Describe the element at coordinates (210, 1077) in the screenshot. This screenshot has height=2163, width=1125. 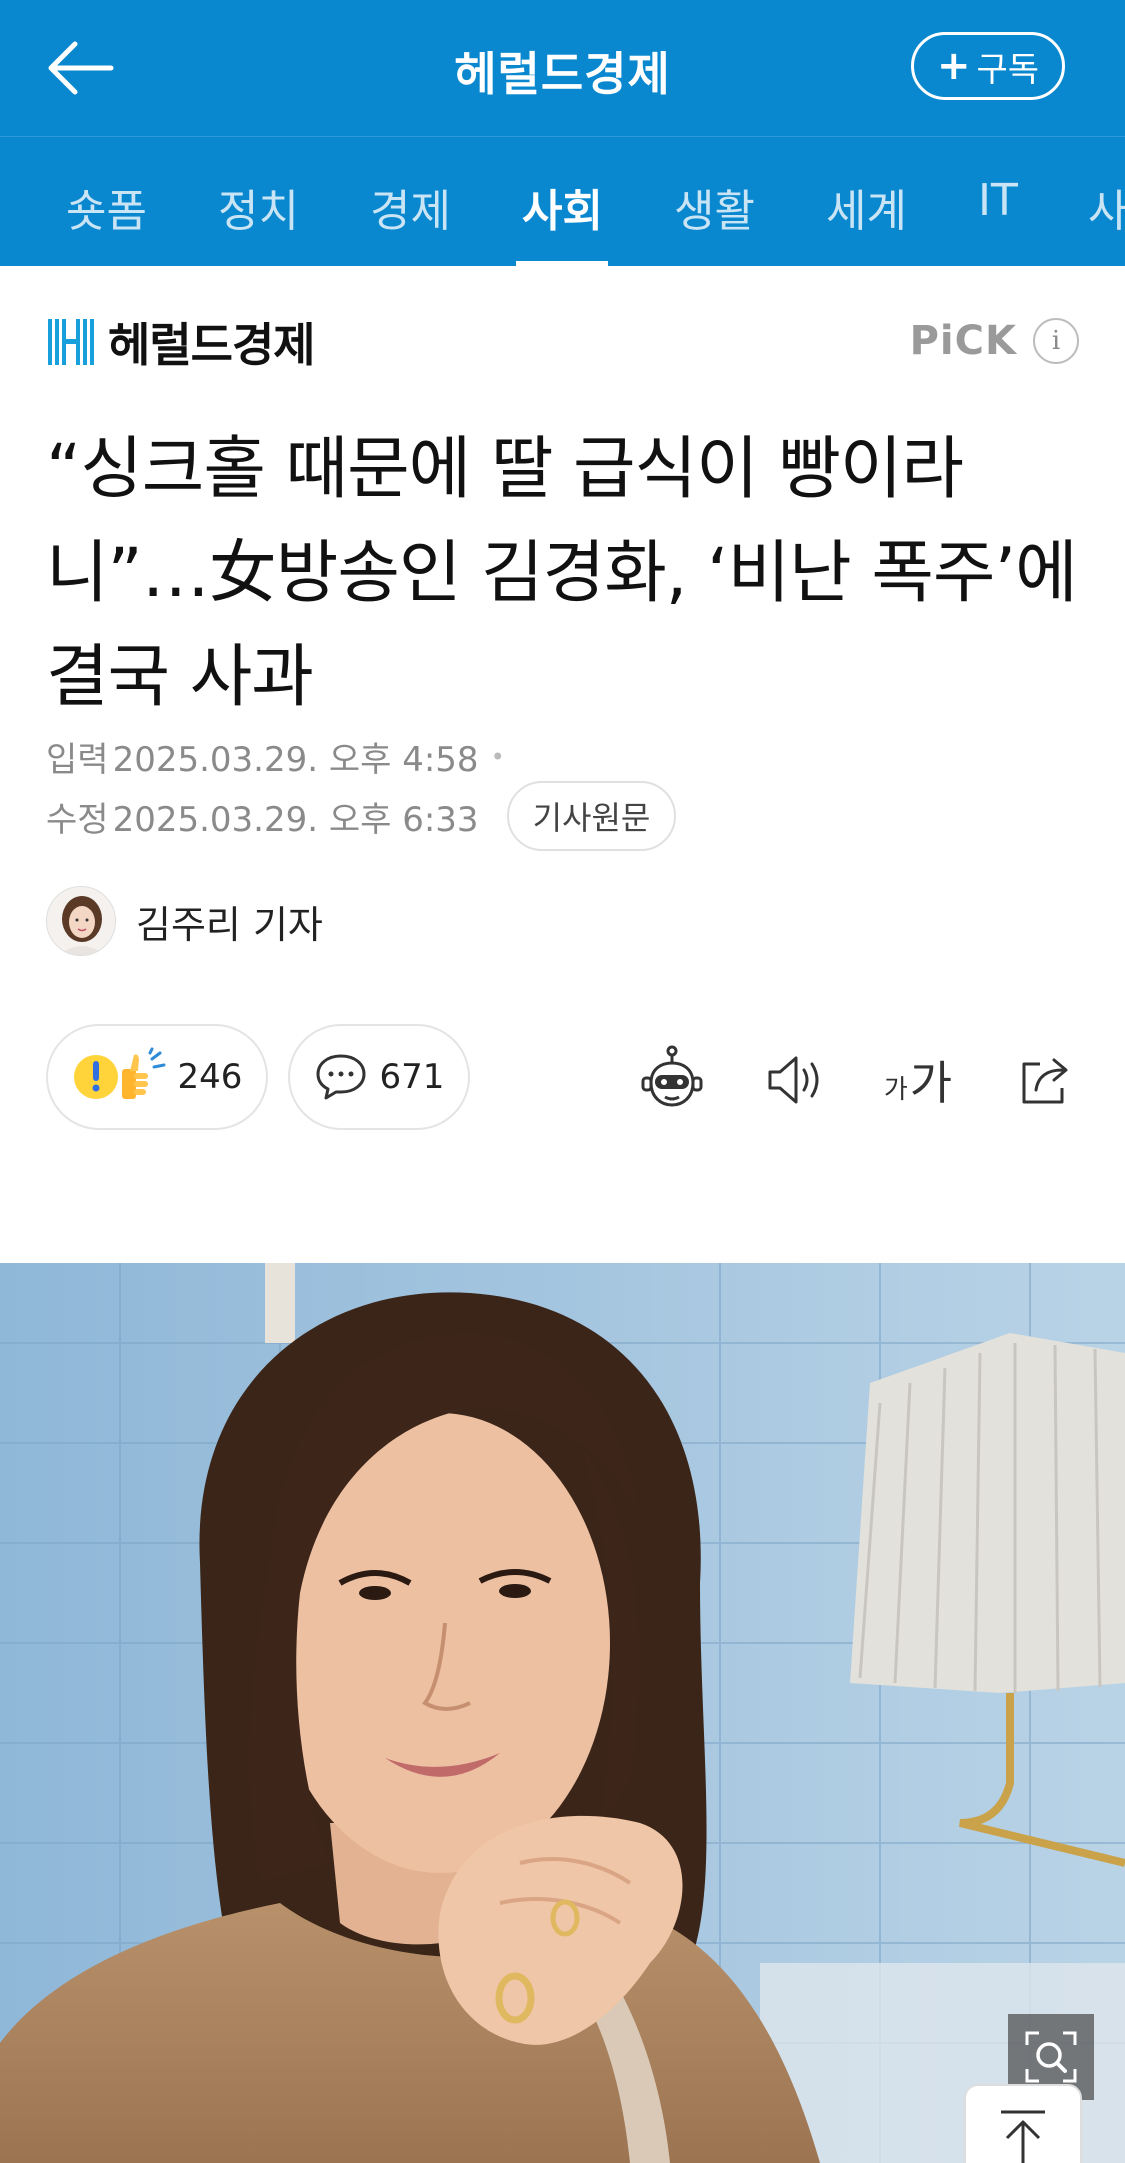
I see `reaction-count: 246` at that location.